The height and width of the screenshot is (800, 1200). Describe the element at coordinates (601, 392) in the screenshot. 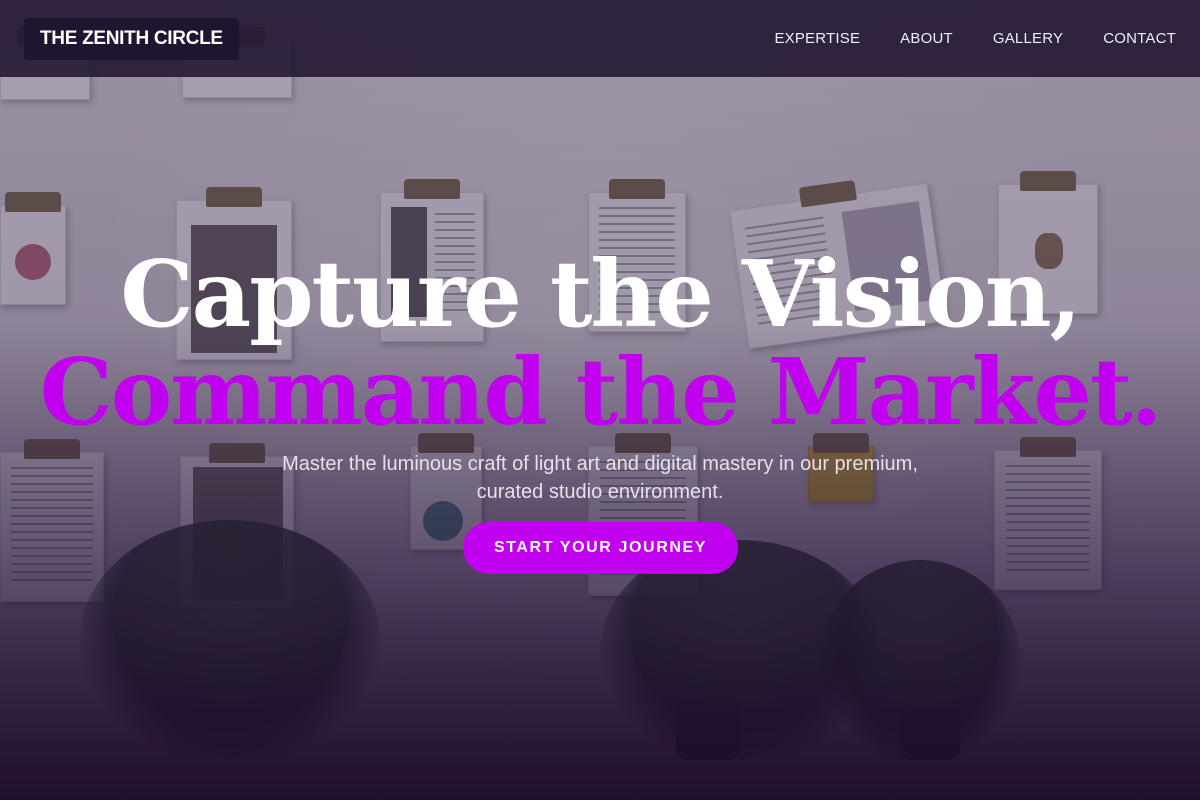

I see `hero-headline-line2: Command the Market.` at that location.